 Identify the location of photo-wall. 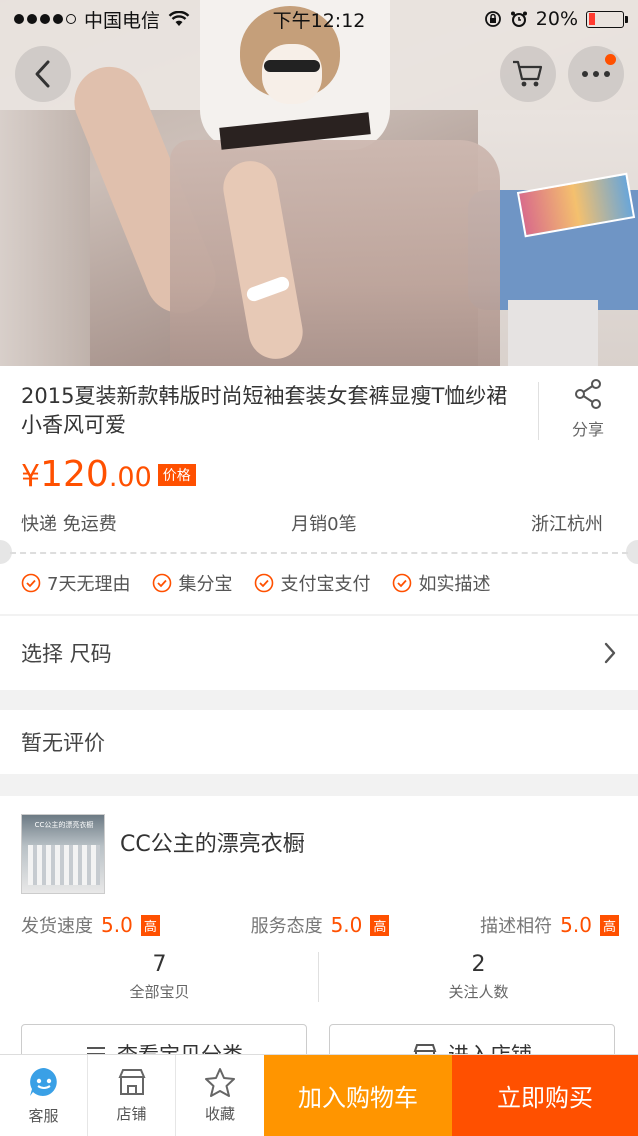
(45, 238).